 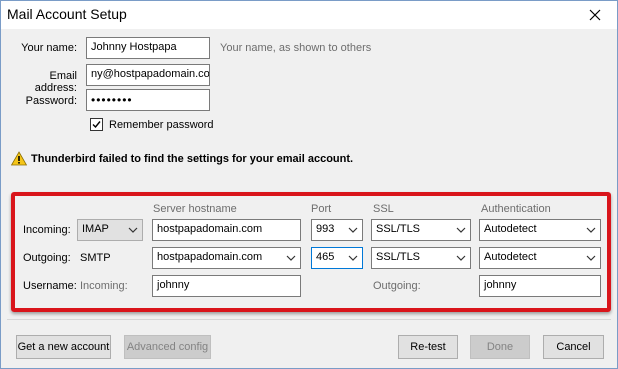 What do you see at coordinates (55, 82) in the screenshot?
I see `email-label: Email address:` at bounding box center [55, 82].